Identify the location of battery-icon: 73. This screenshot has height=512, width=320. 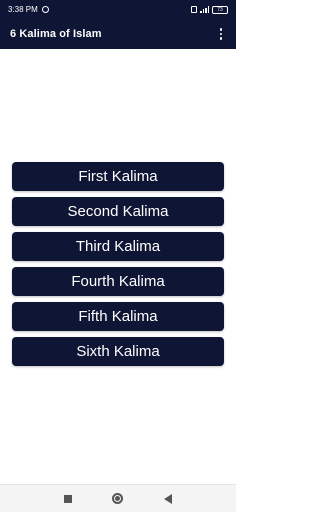
(220, 9).